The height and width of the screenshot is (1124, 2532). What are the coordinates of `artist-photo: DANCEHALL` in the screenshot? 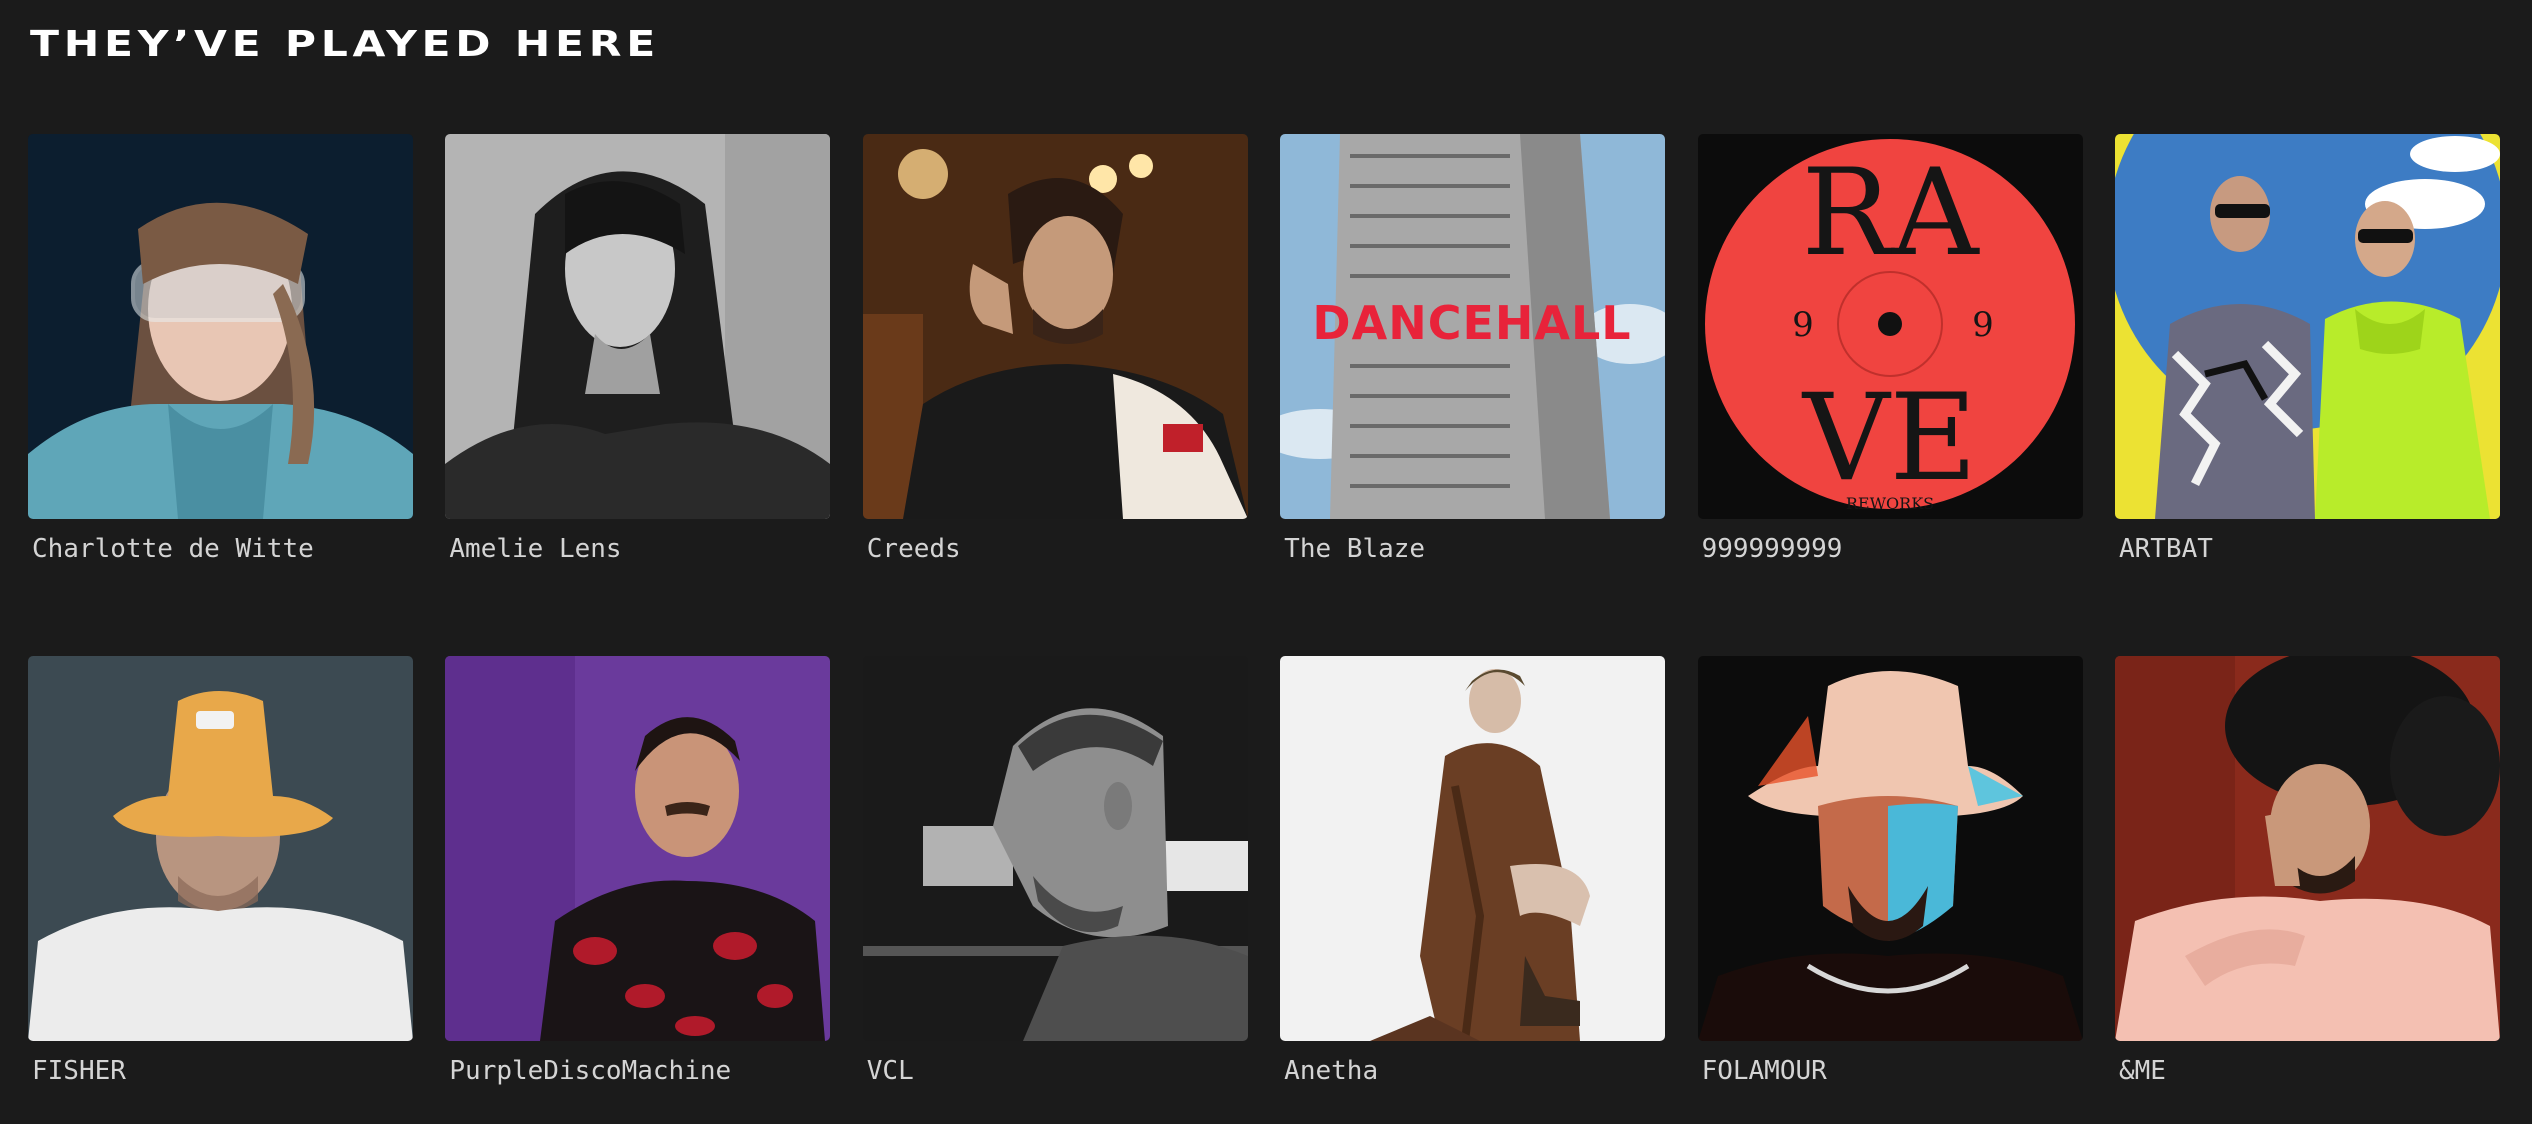 It's located at (1473, 326).